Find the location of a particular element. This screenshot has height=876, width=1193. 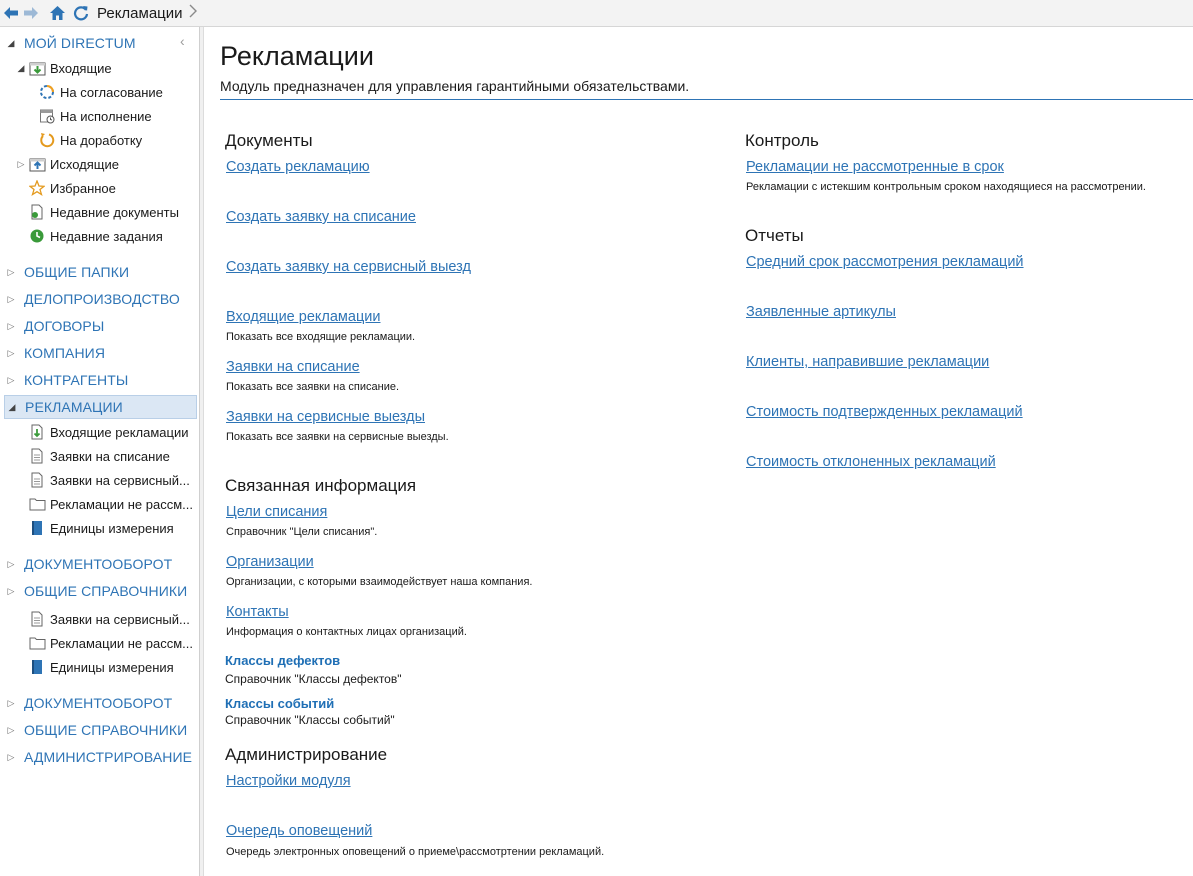

incoming-reclamations-link: Входящие рекламации is located at coordinates (303, 317).